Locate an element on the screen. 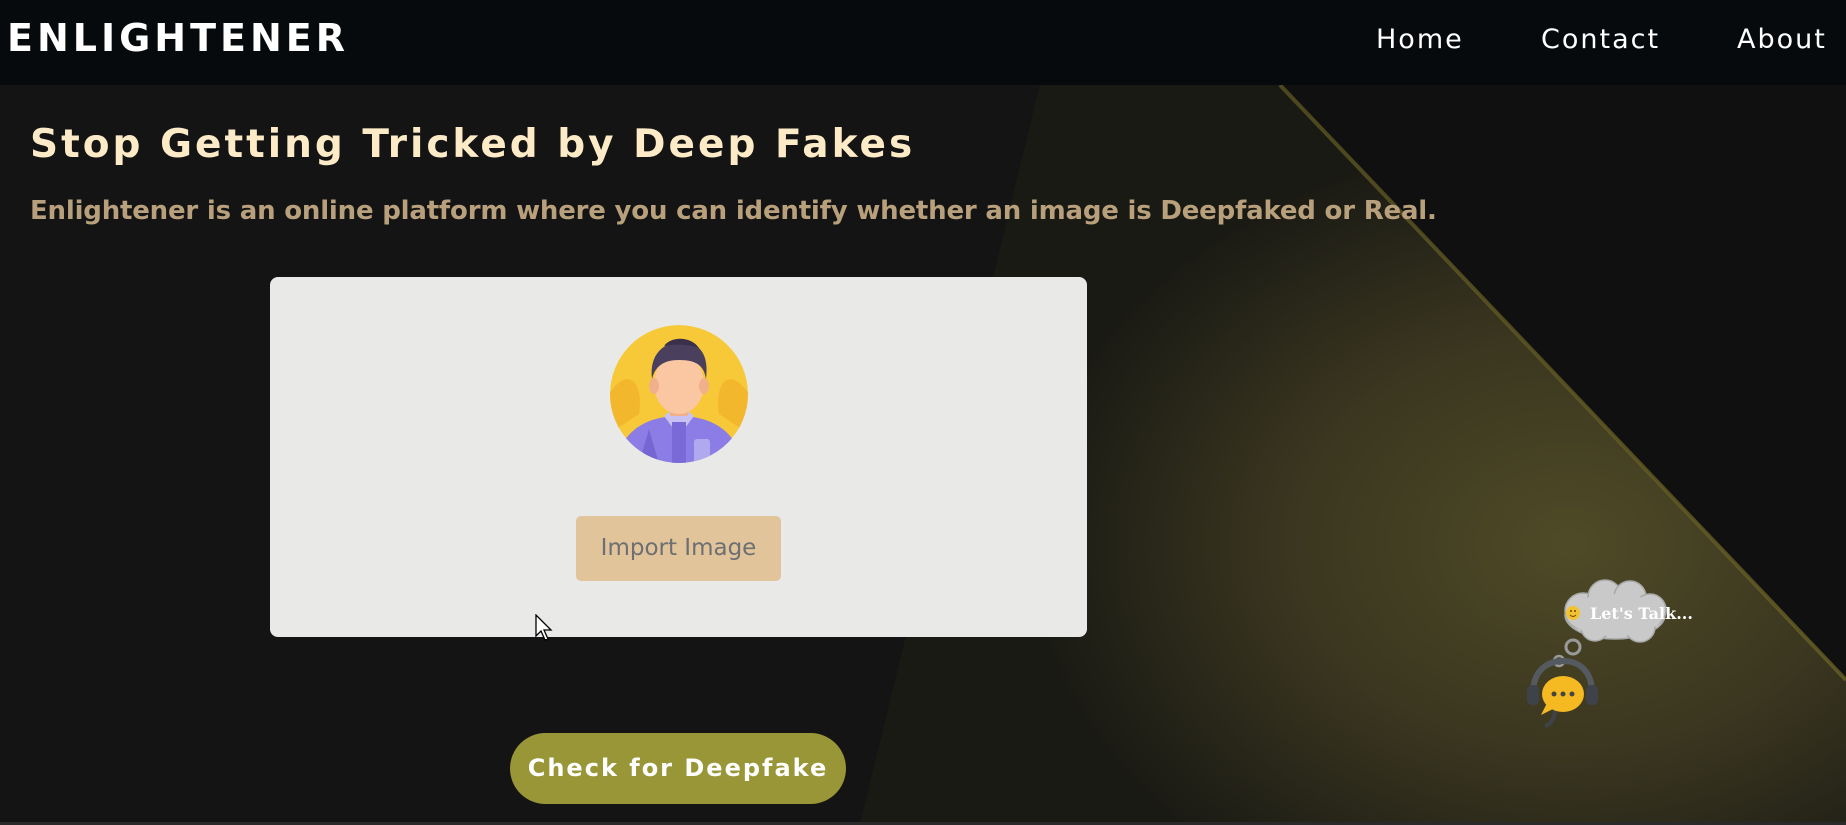  brand-logo: ENLIGHTENER is located at coordinates (178, 38).